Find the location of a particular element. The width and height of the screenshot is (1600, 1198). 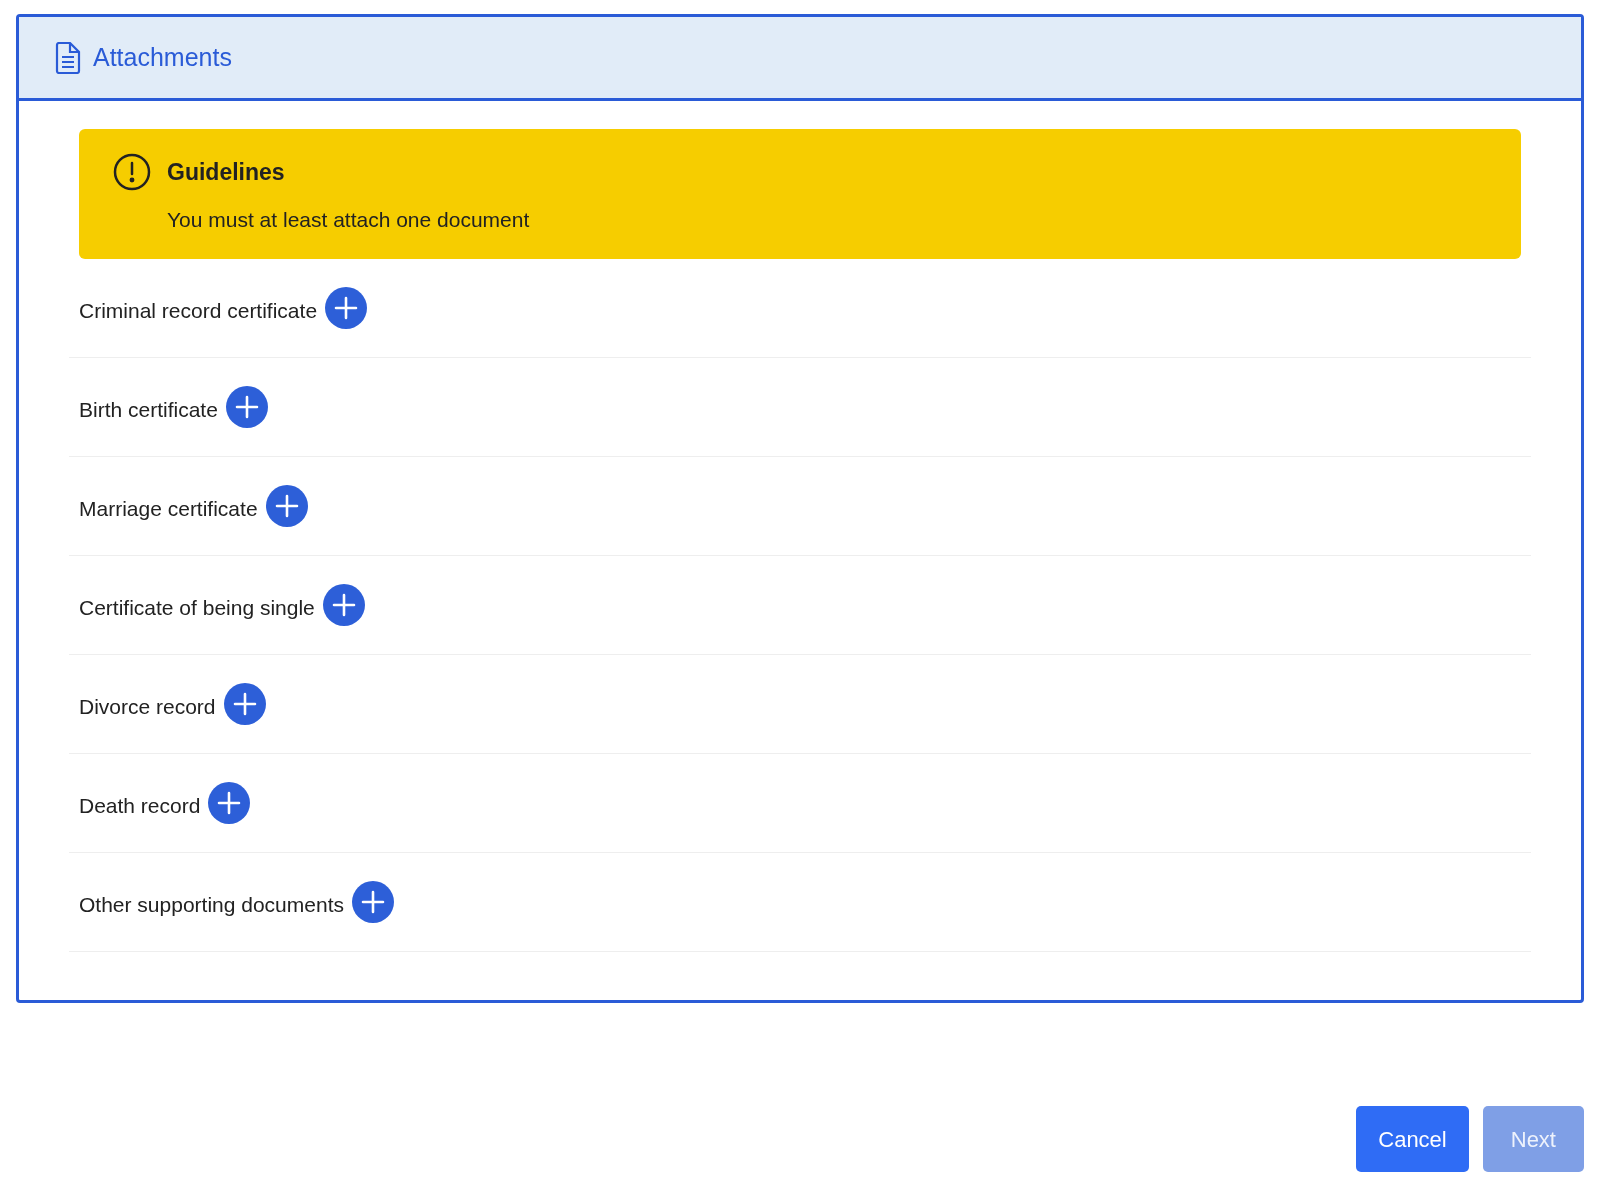

panel-title: Attachments is located at coordinates (162, 57).